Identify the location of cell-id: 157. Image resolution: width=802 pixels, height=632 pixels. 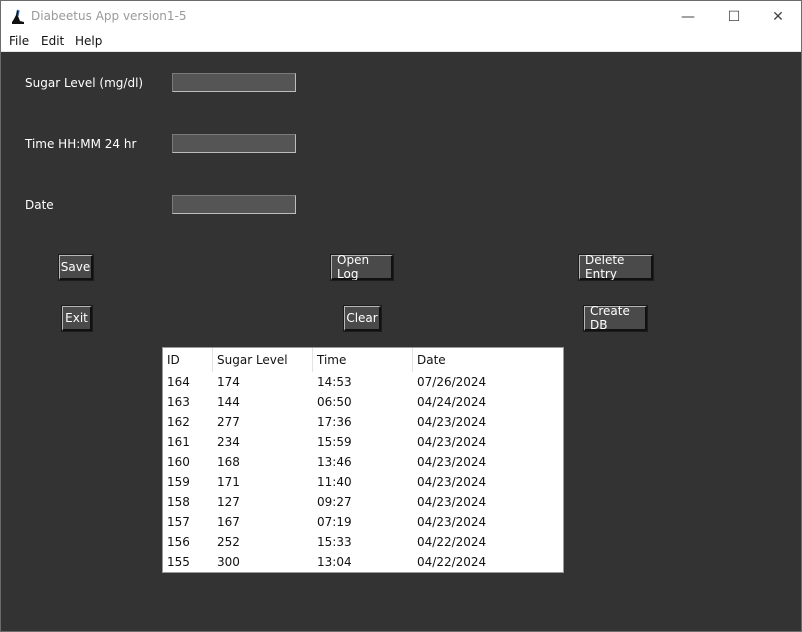
(178, 522).